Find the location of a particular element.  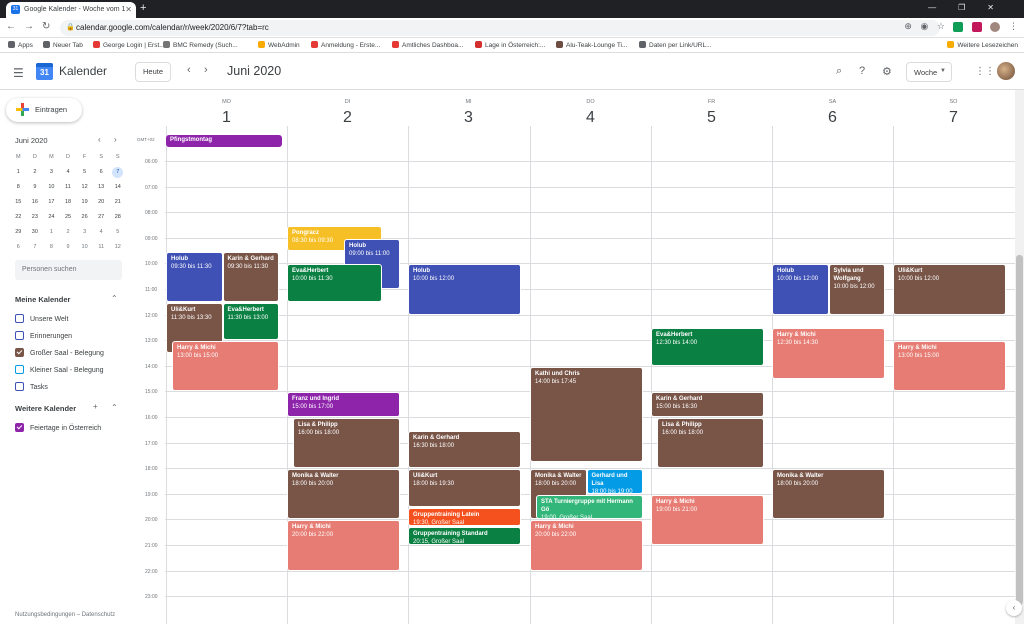

bookmark-item: WebAdmin is located at coordinates (279, 45).